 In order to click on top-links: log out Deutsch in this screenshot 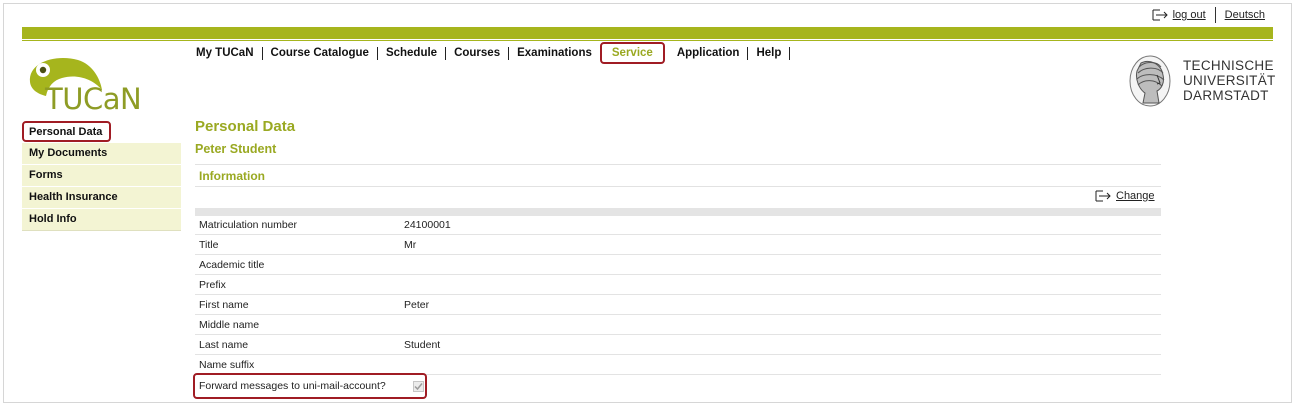, I will do `click(1208, 15)`.